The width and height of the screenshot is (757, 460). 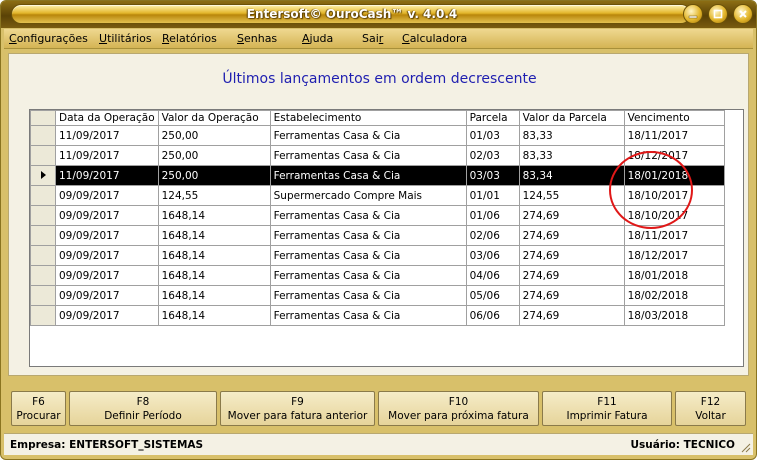 I want to click on table-cell: 01/01, so click(x=492, y=195).